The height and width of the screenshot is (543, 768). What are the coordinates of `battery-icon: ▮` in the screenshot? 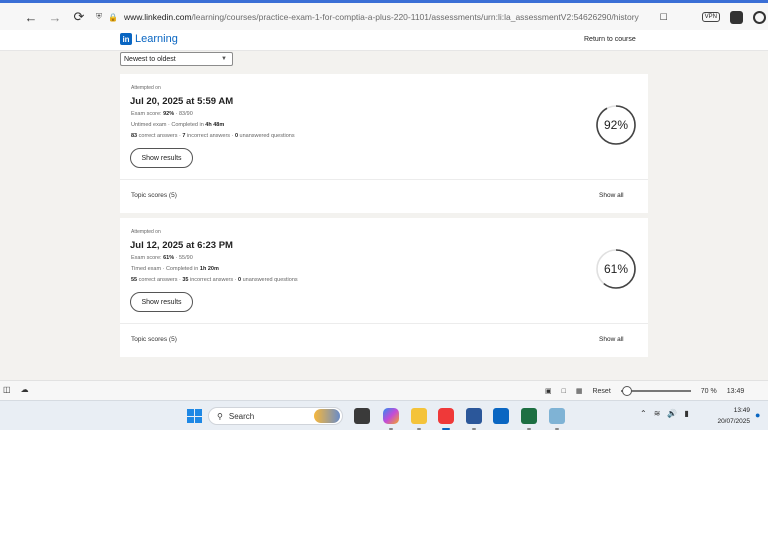 It's located at (686, 413).